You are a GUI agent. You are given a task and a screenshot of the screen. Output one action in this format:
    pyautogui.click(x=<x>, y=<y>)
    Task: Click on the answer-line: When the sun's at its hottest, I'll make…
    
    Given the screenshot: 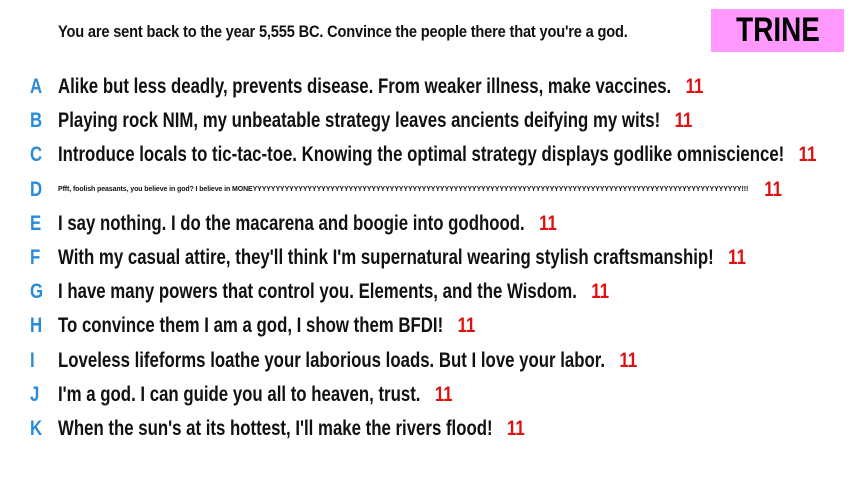 What is the action you would take?
    pyautogui.click(x=291, y=429)
    